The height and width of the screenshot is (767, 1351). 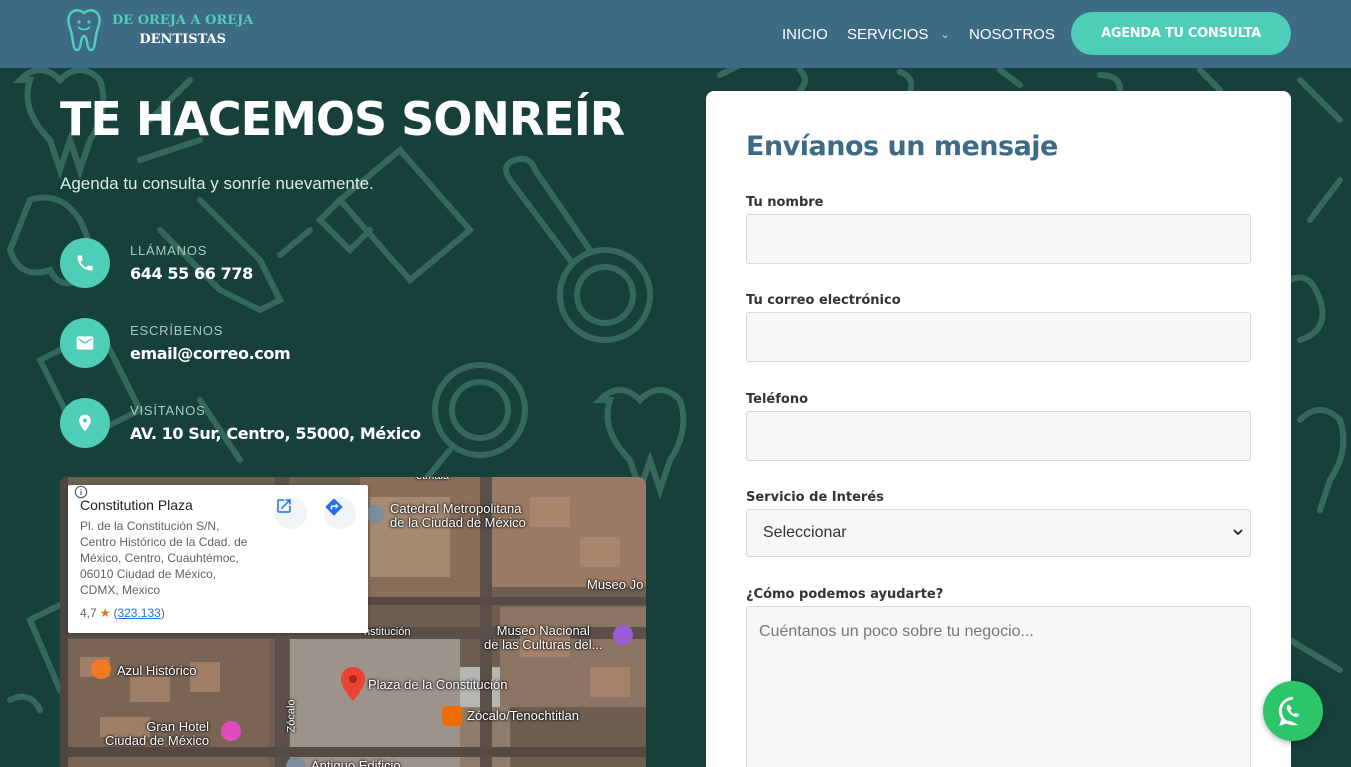 I want to click on service-select-value: Seleccionar, so click(x=805, y=532).